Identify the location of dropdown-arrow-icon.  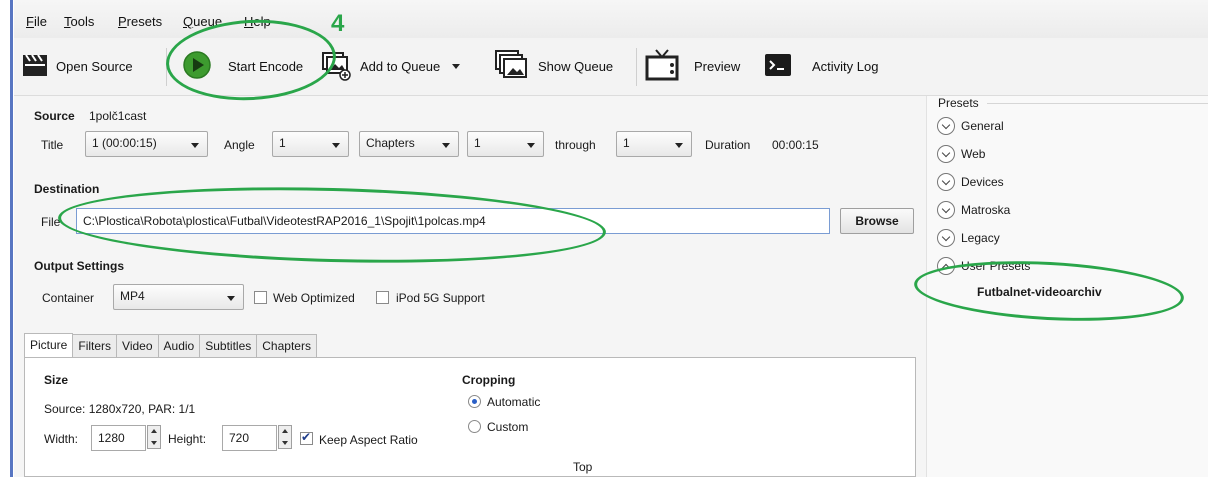
(456, 66).